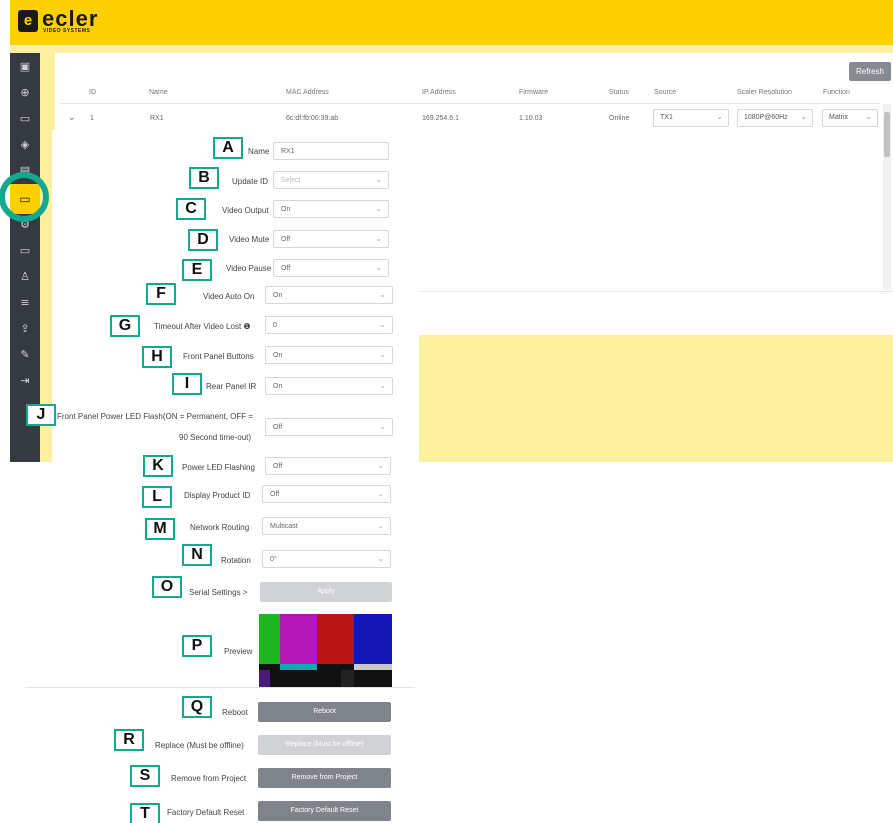 This screenshot has width=893, height=823. Describe the element at coordinates (67, 31) in the screenshot. I see `brand-subtitle: VIDEO SYSTEMS` at that location.